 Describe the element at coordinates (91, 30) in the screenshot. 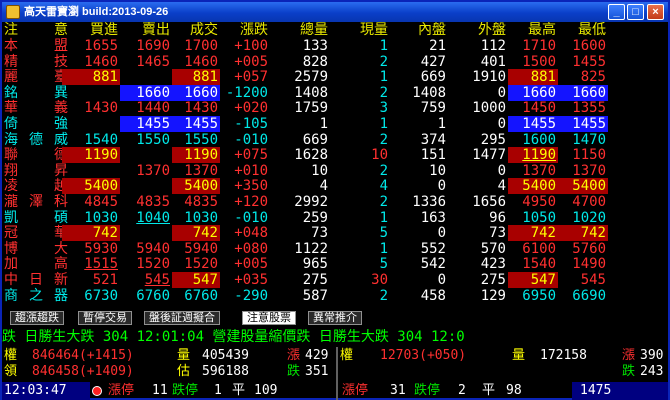

I see `header-bid: 買進` at that location.